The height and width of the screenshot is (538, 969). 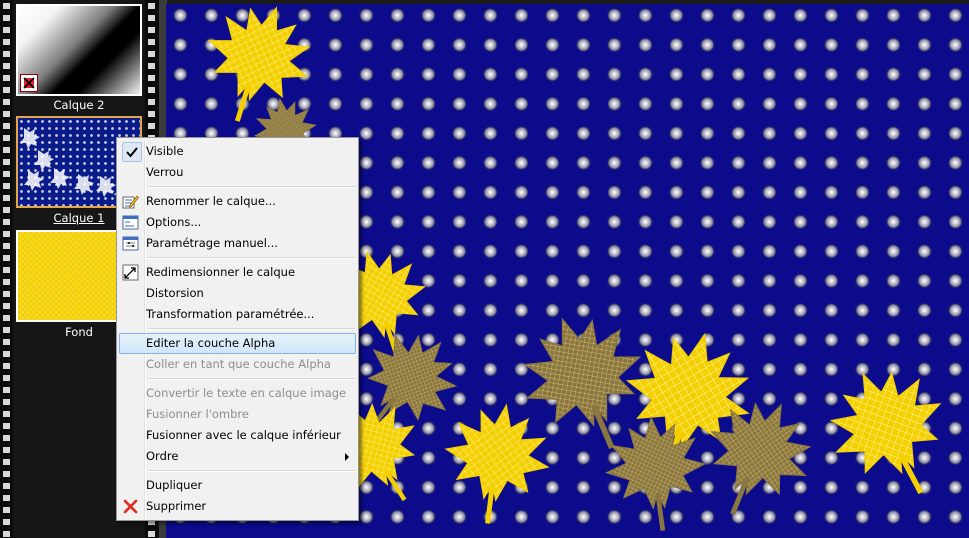 I want to click on manual-settings-icon, so click(x=130, y=243).